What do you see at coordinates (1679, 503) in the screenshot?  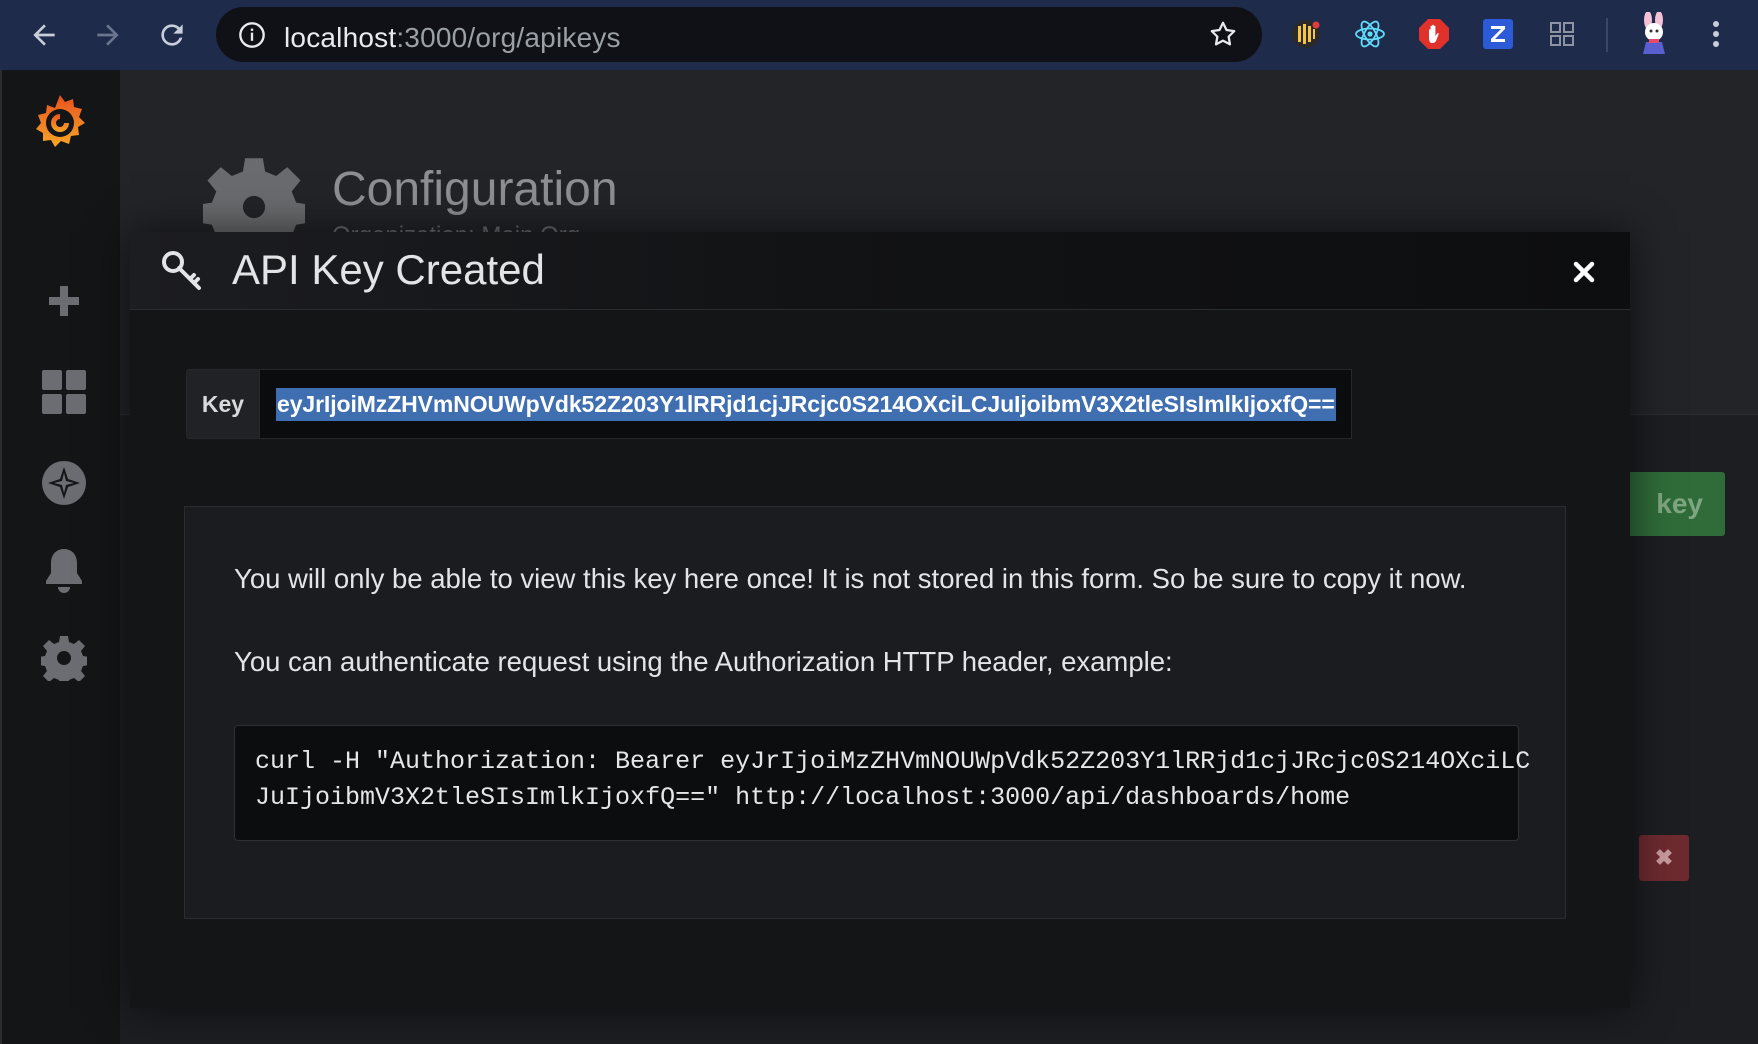 I see `add-api-key-label: key` at bounding box center [1679, 503].